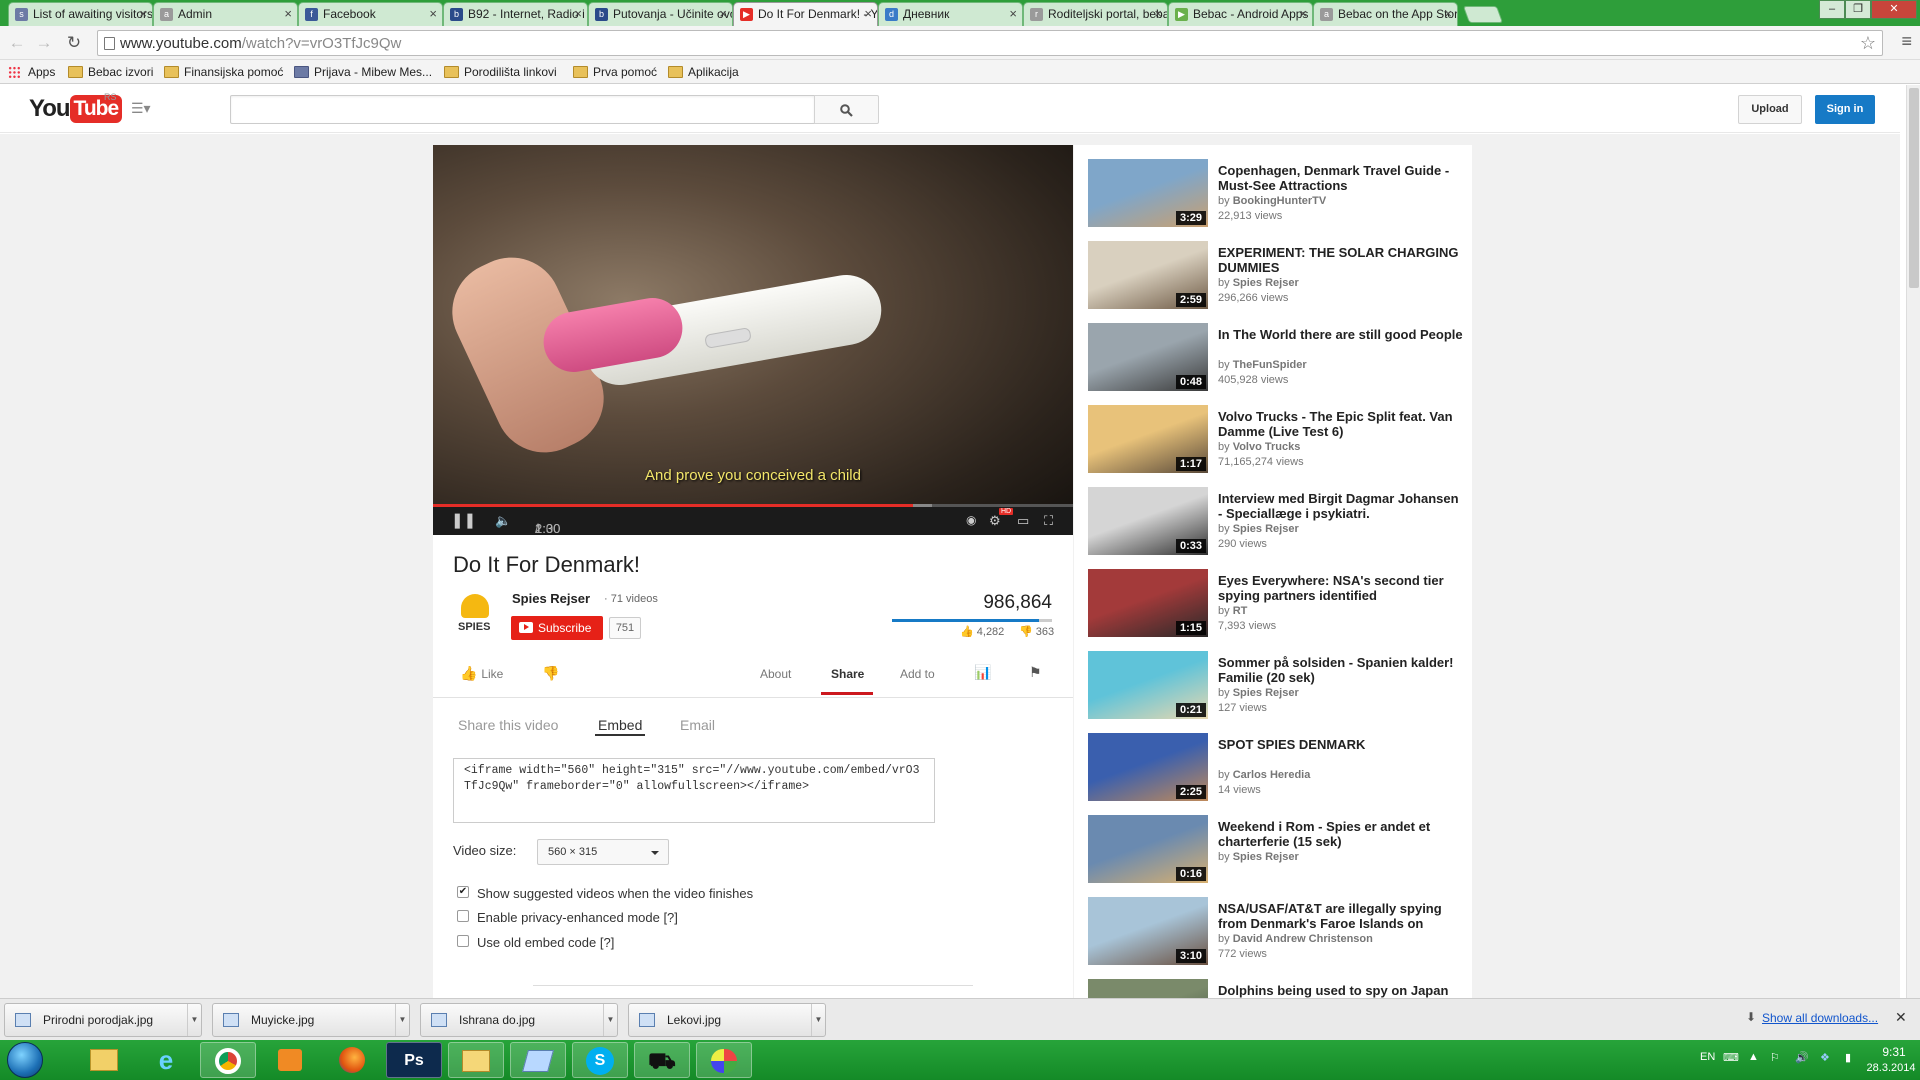 The width and height of the screenshot is (1920, 1080). I want to click on notepad-icon, so click(538, 1060).